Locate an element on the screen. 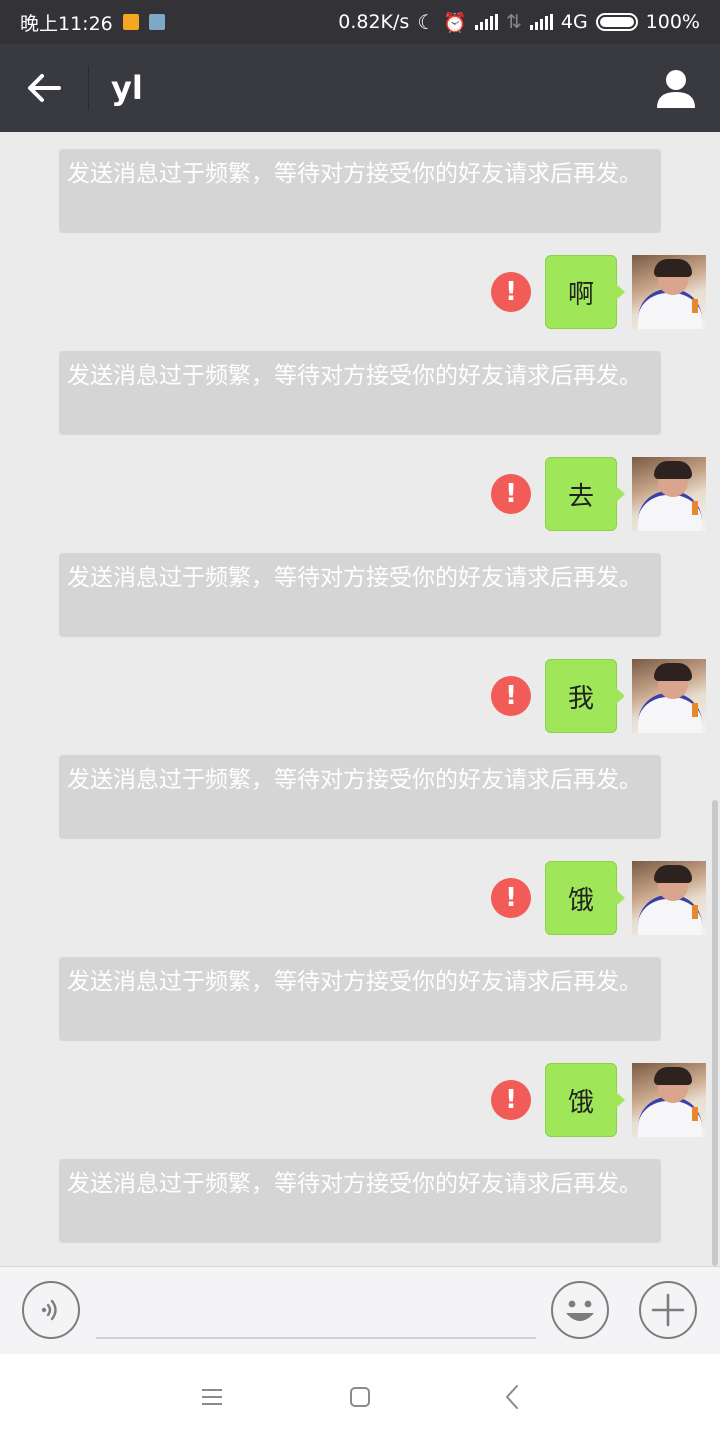  home-button is located at coordinates (360, 1397).